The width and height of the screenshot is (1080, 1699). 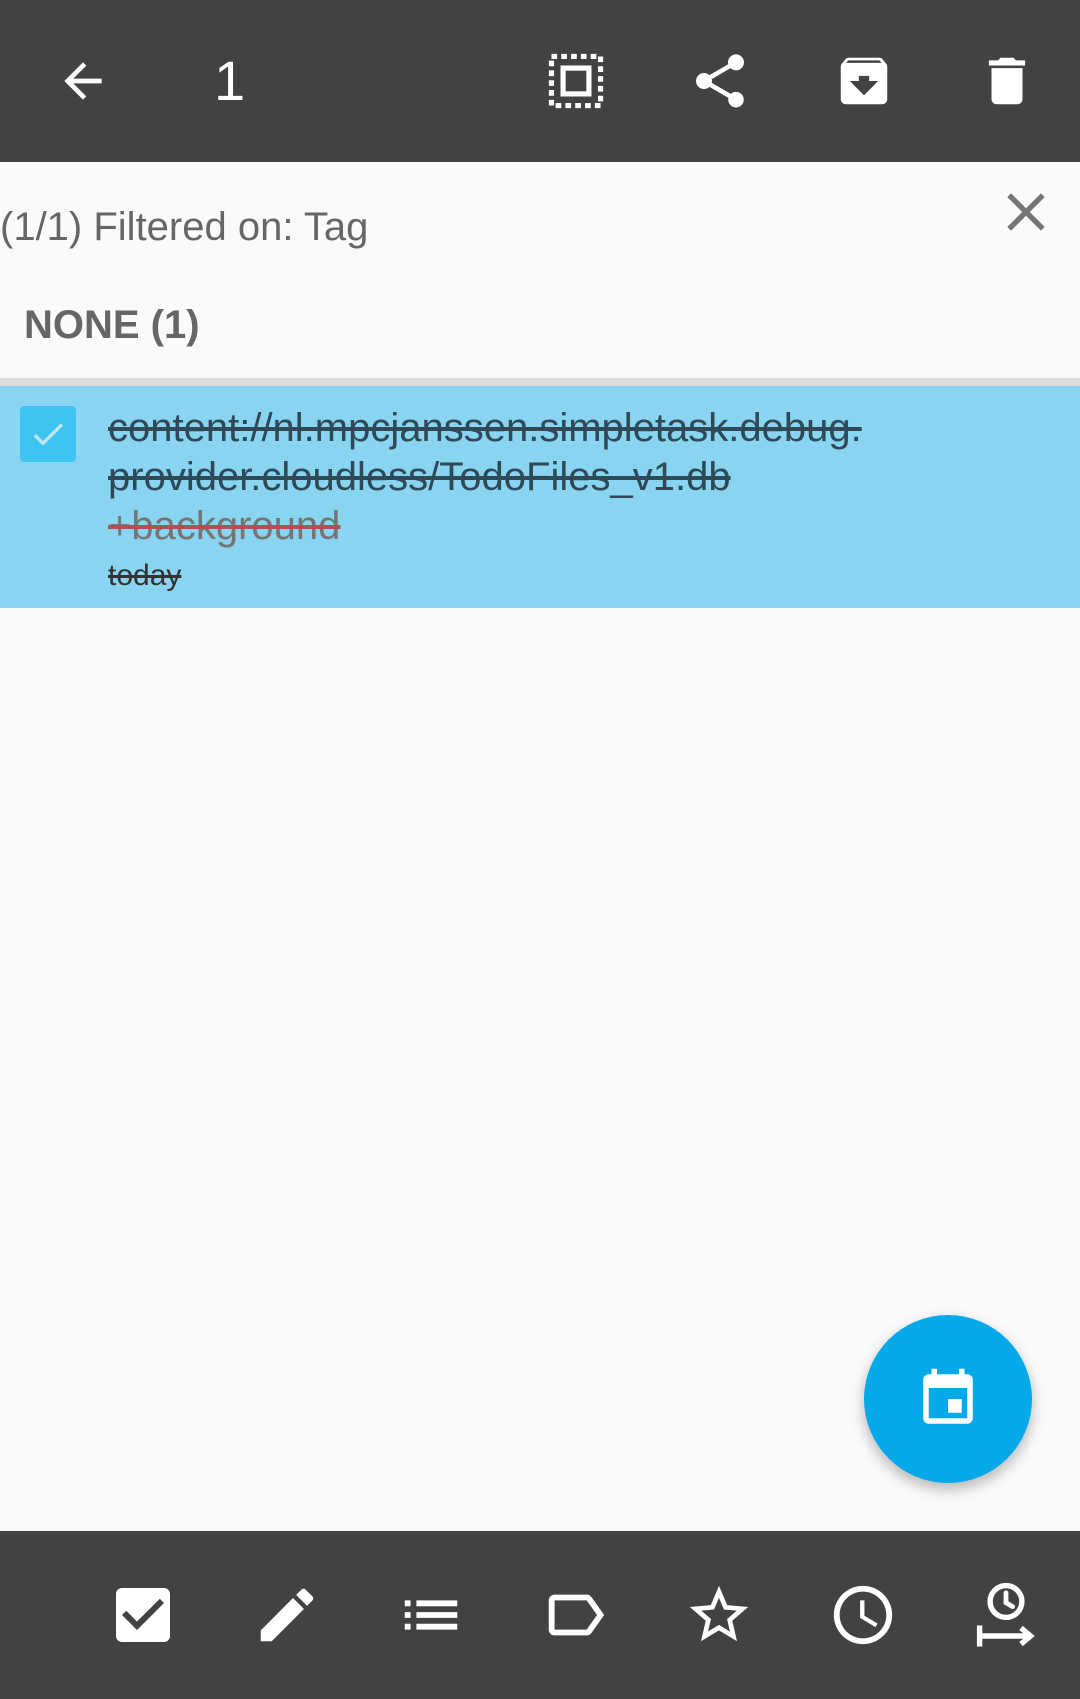 I want to click on divider, so click(x=540, y=382).